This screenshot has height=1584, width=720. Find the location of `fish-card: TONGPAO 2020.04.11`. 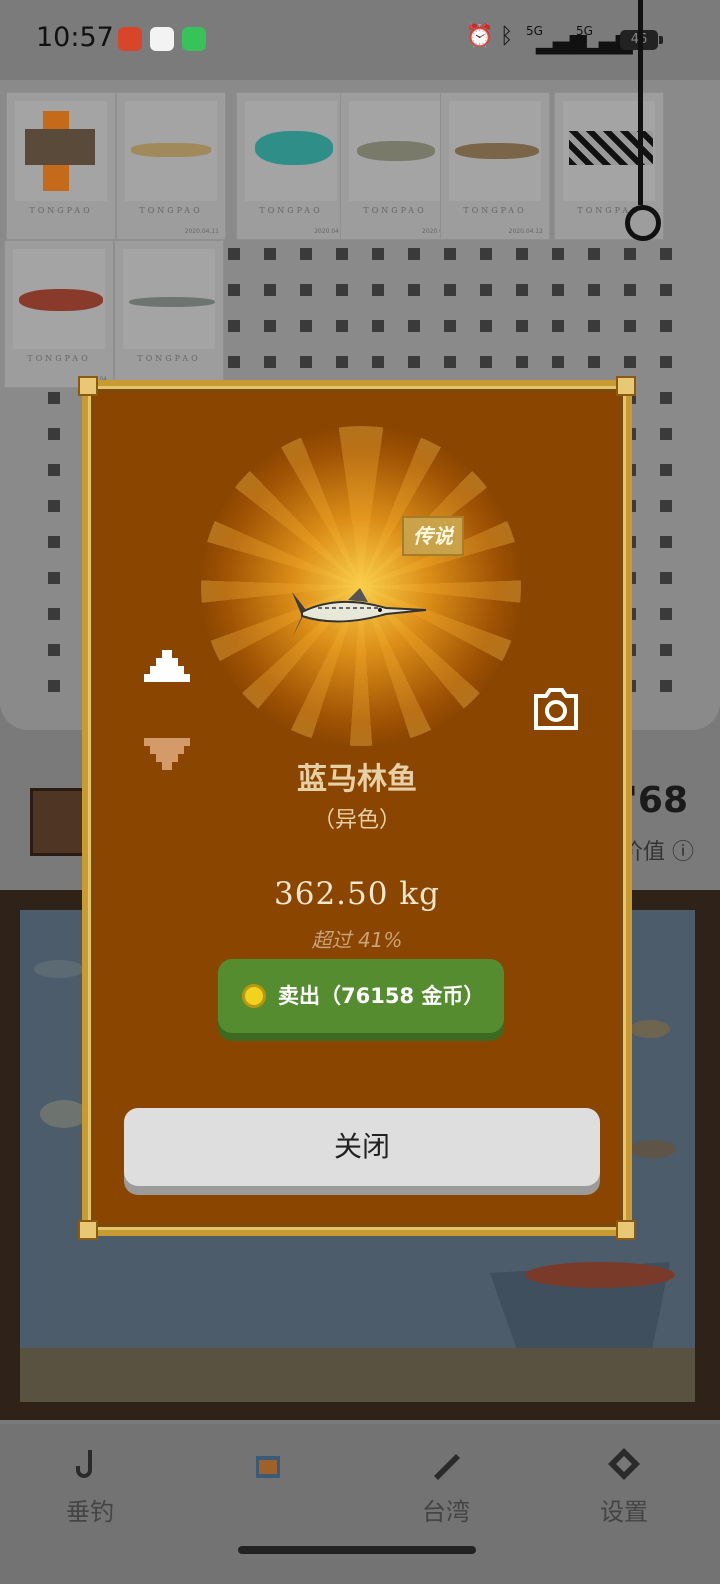

fish-card: TONGPAO 2020.04.11 is located at coordinates (171, 166).